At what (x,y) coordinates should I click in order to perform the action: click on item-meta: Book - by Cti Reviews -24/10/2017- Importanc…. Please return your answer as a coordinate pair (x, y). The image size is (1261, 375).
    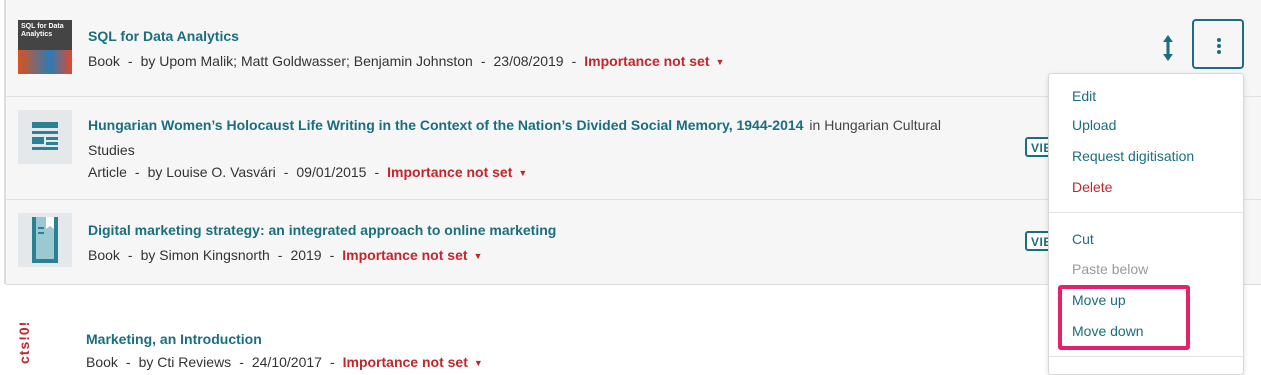
    Looking at the image, I should click on (284, 362).